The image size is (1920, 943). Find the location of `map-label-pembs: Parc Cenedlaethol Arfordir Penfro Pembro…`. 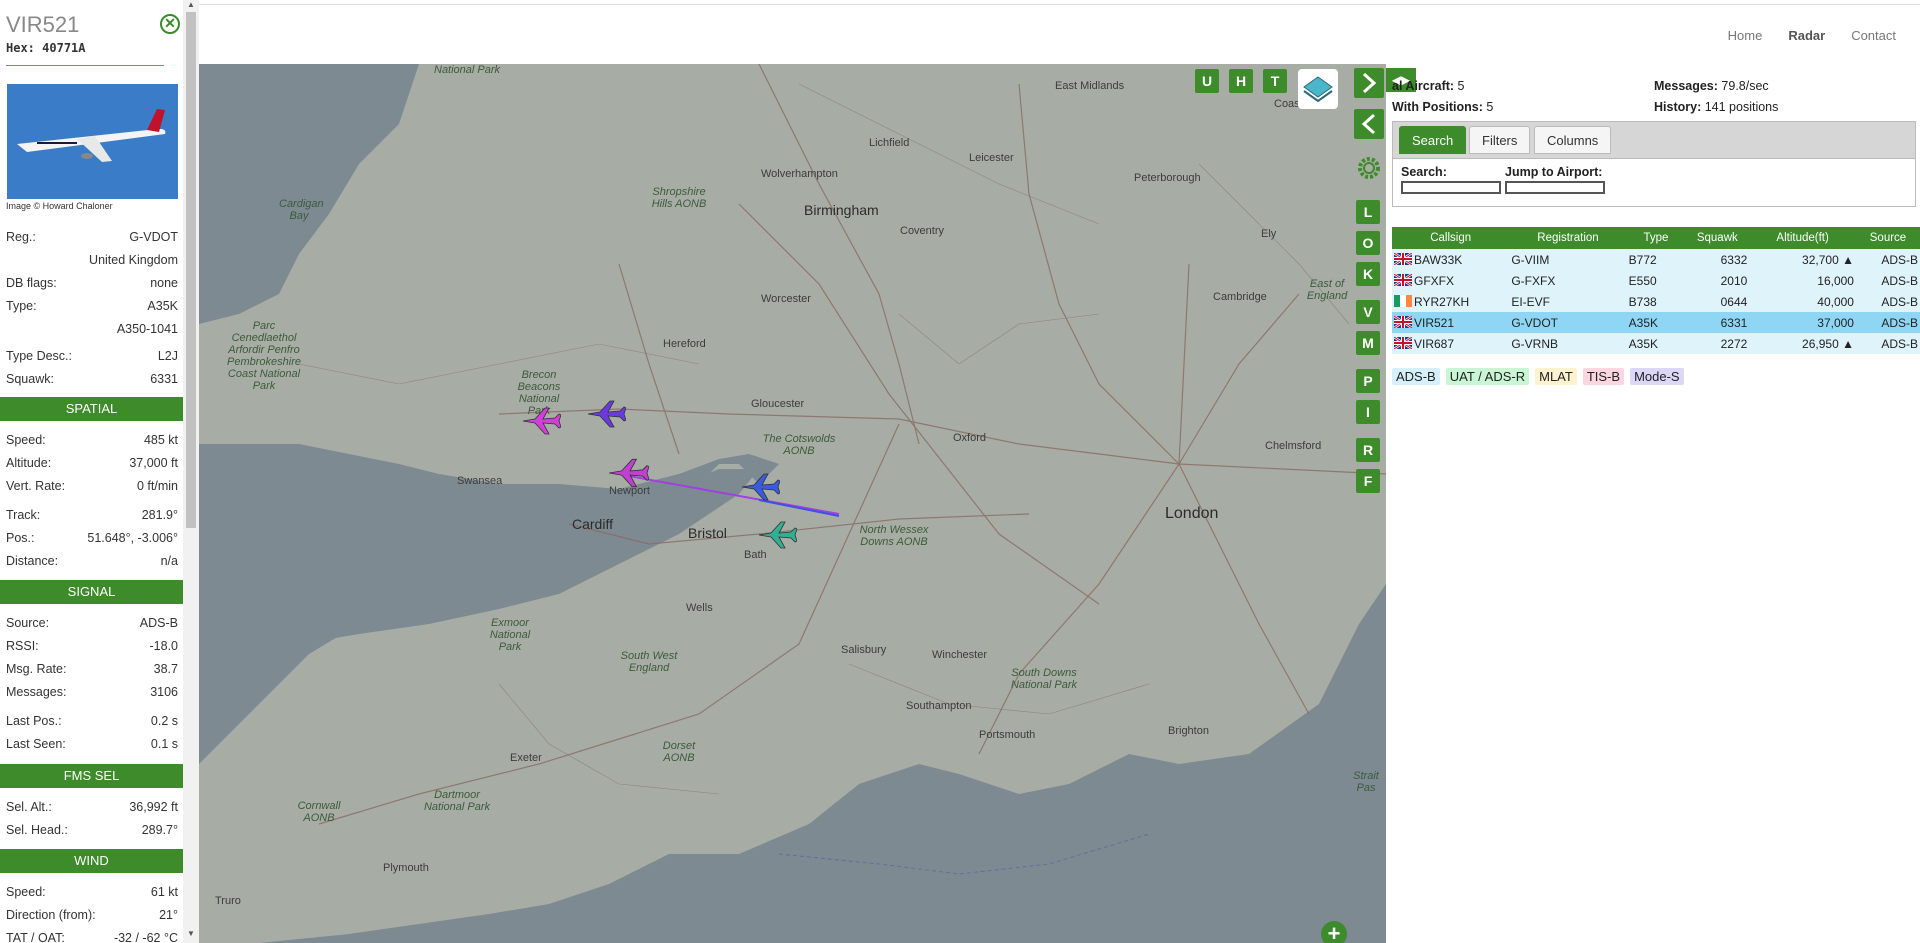

map-label-pembs: Parc Cenedlaethol Arfordir Penfro Pembro… is located at coordinates (264, 356).